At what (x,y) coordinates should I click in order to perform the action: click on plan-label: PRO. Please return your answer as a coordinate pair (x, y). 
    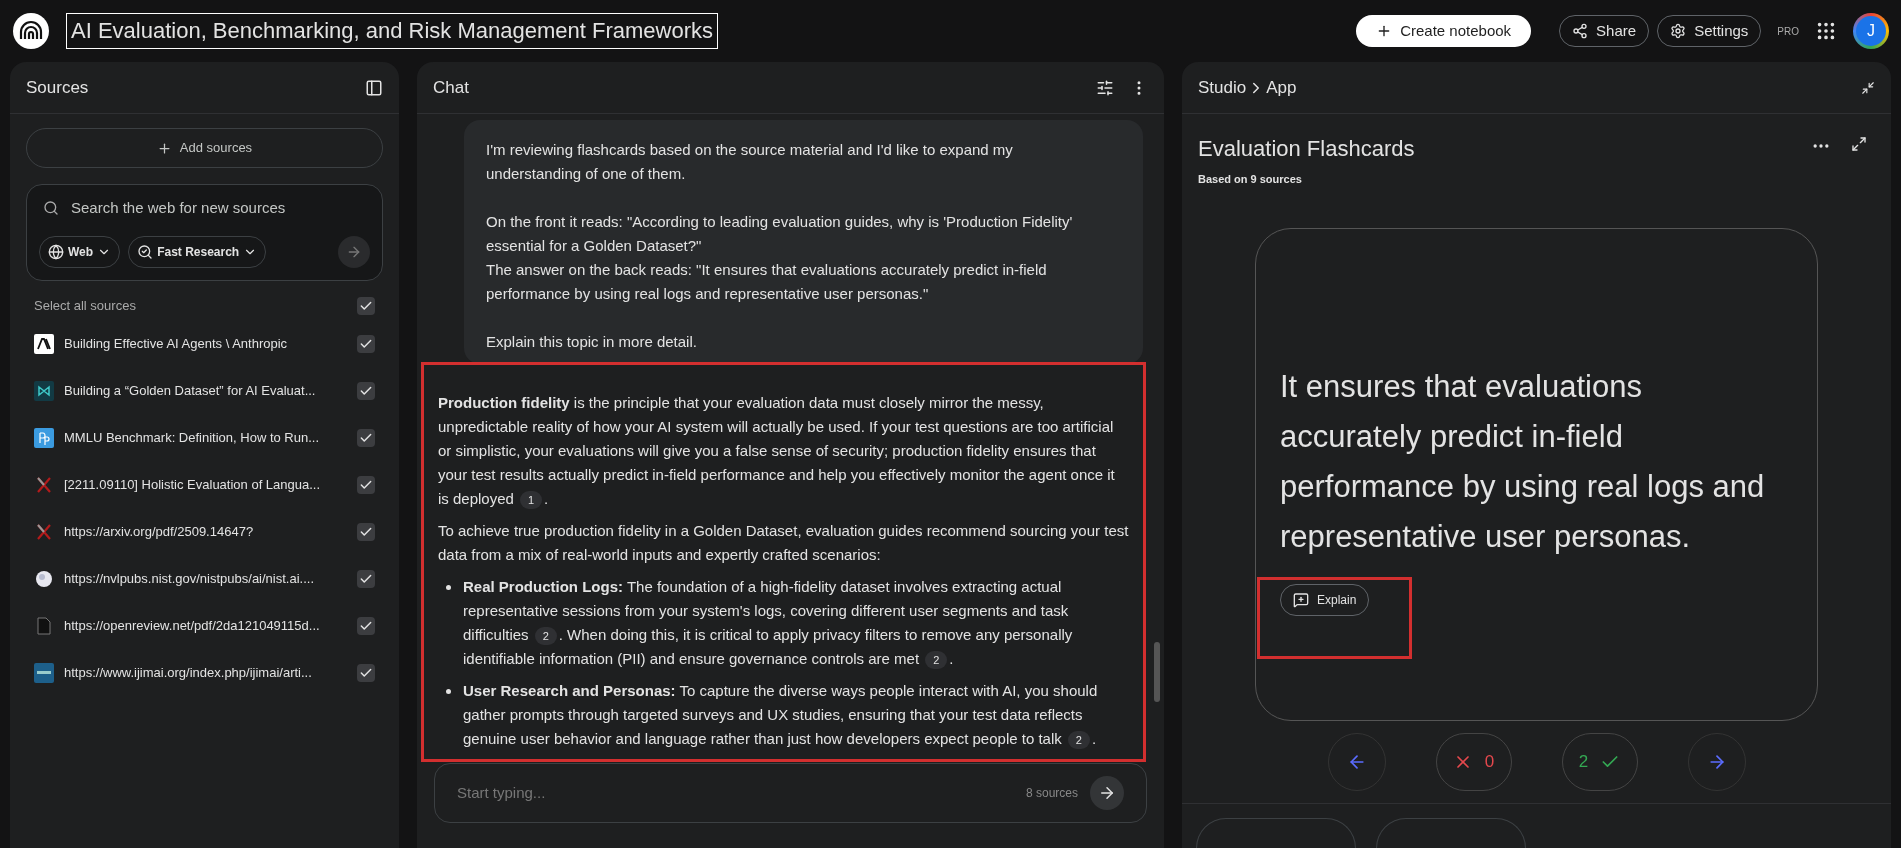
    Looking at the image, I should click on (1788, 31).